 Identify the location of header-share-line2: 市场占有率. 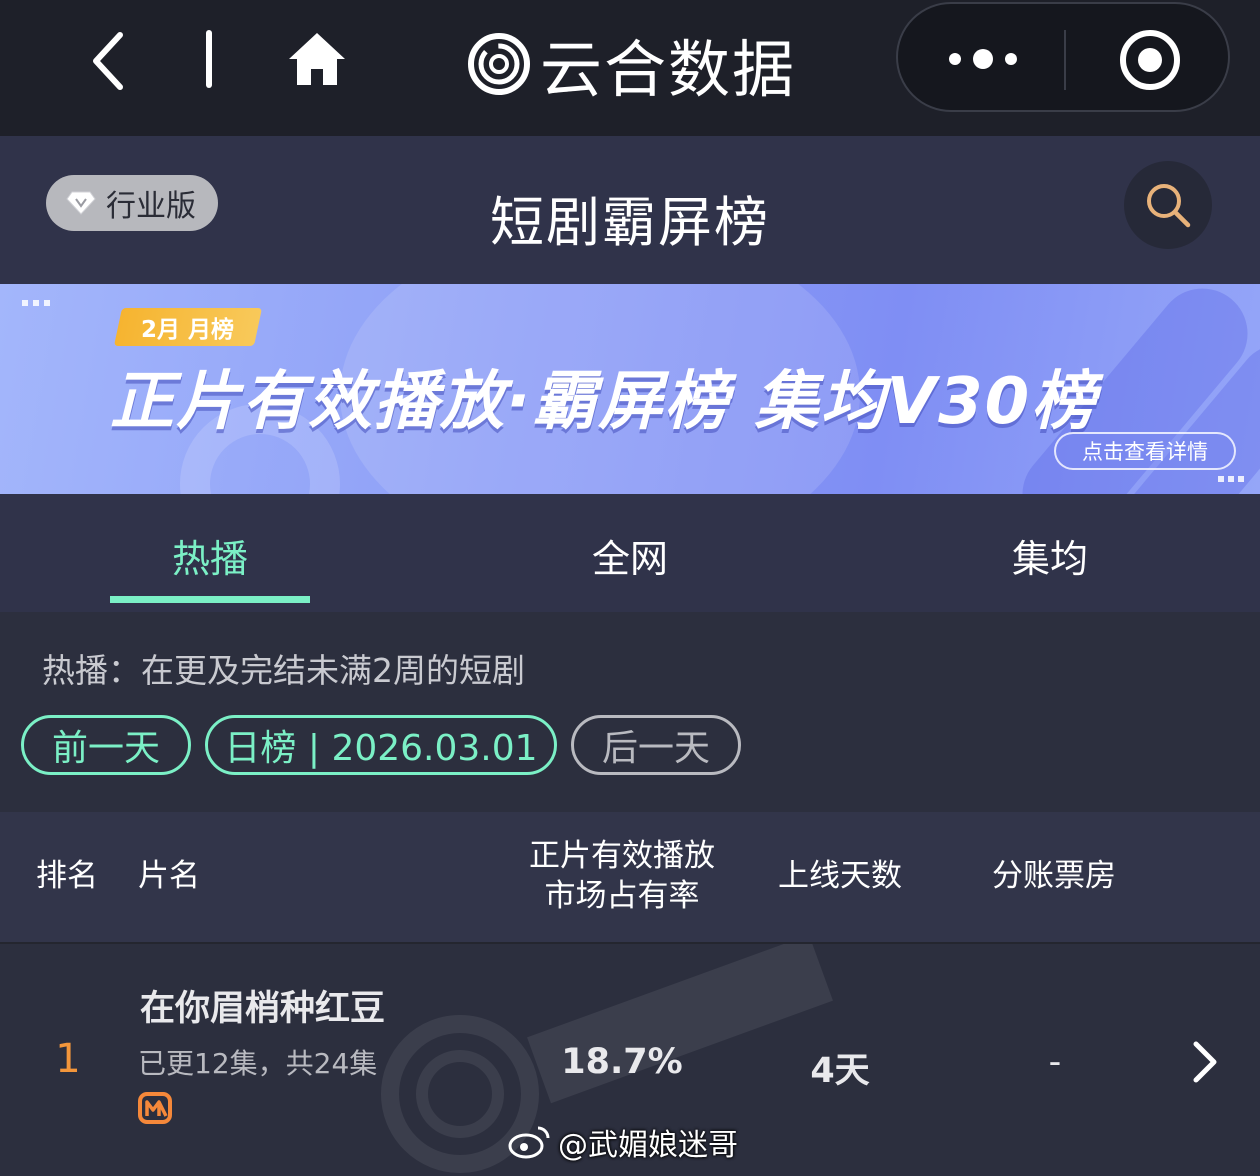
(622, 896).